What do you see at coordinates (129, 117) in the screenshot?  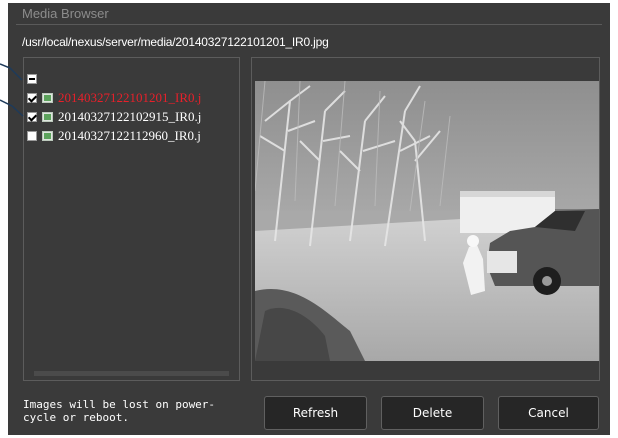 I see `file-name: 20140327122102915_IR0.j` at bounding box center [129, 117].